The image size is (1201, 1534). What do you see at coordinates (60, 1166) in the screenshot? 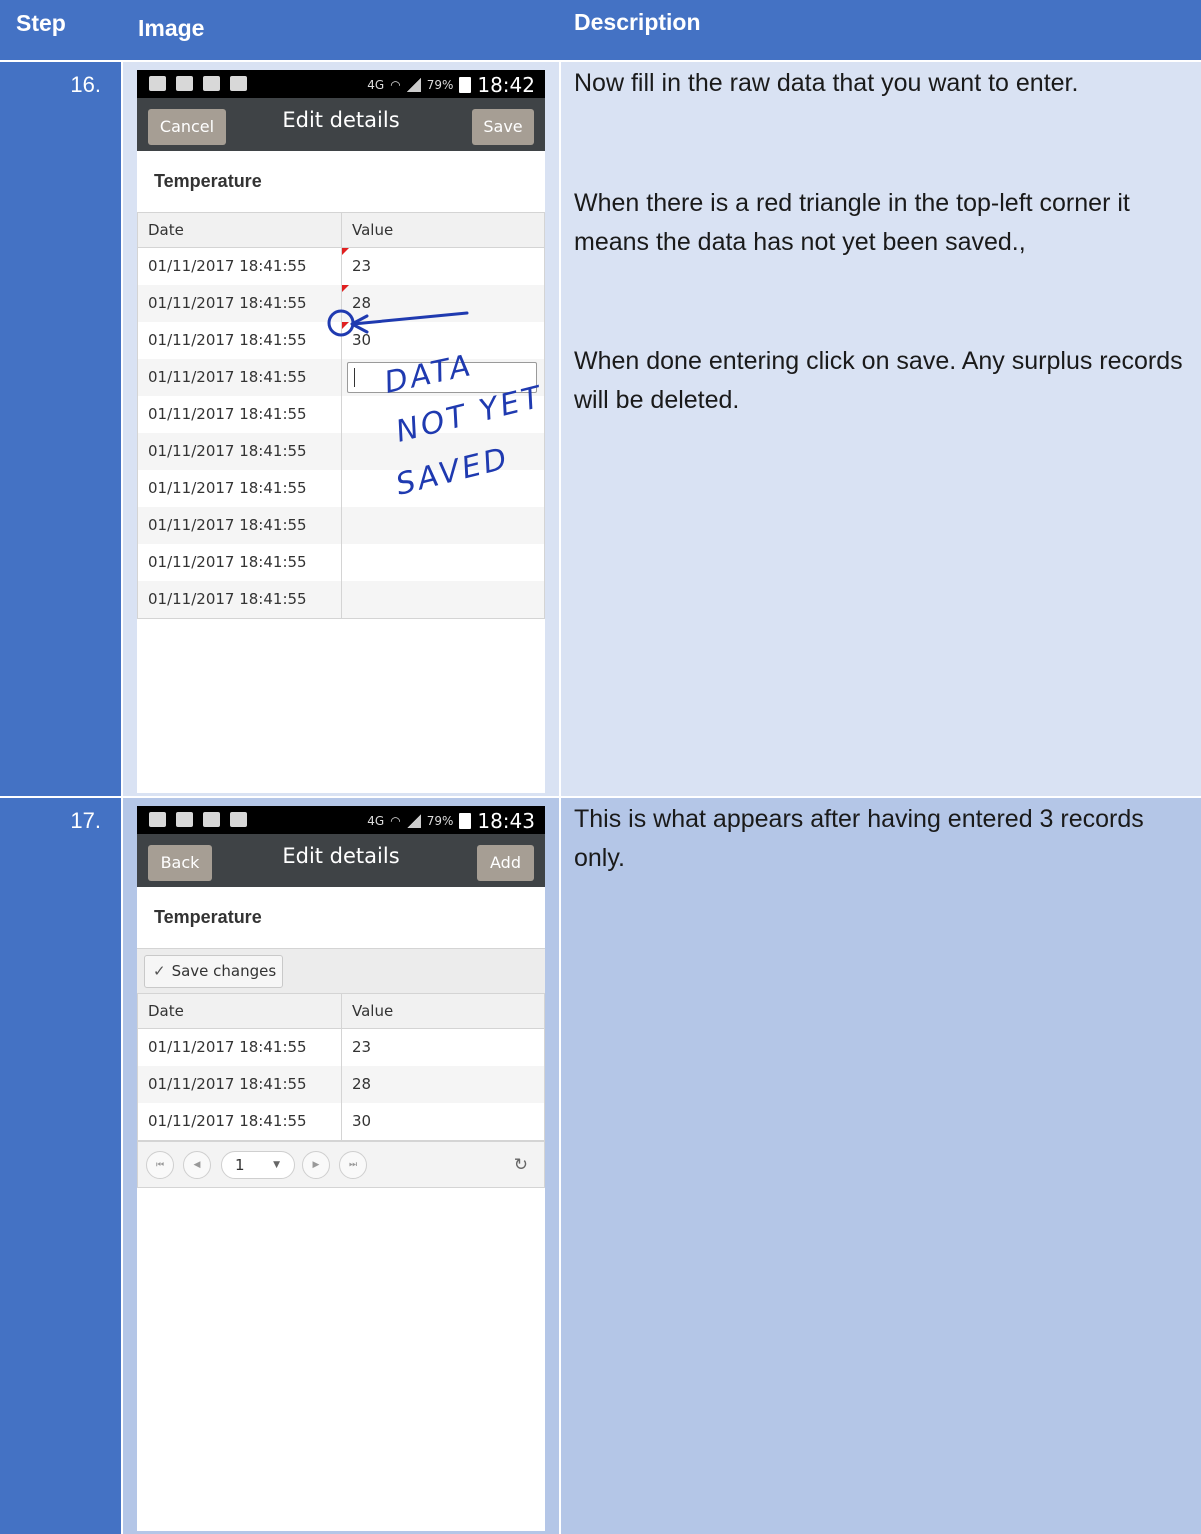
I see `step-number-cell: 17.` at bounding box center [60, 1166].